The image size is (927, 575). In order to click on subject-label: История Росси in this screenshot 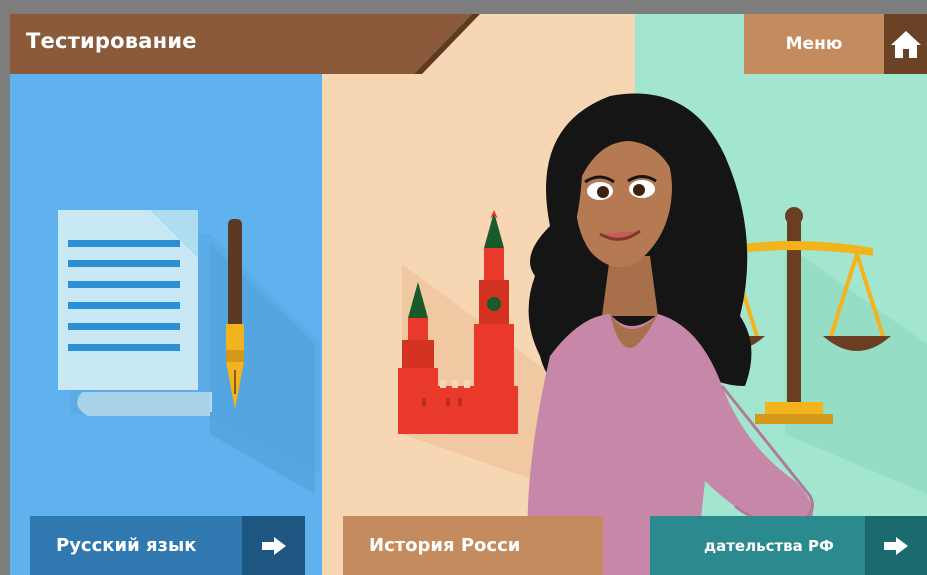, I will do `click(473, 545)`.